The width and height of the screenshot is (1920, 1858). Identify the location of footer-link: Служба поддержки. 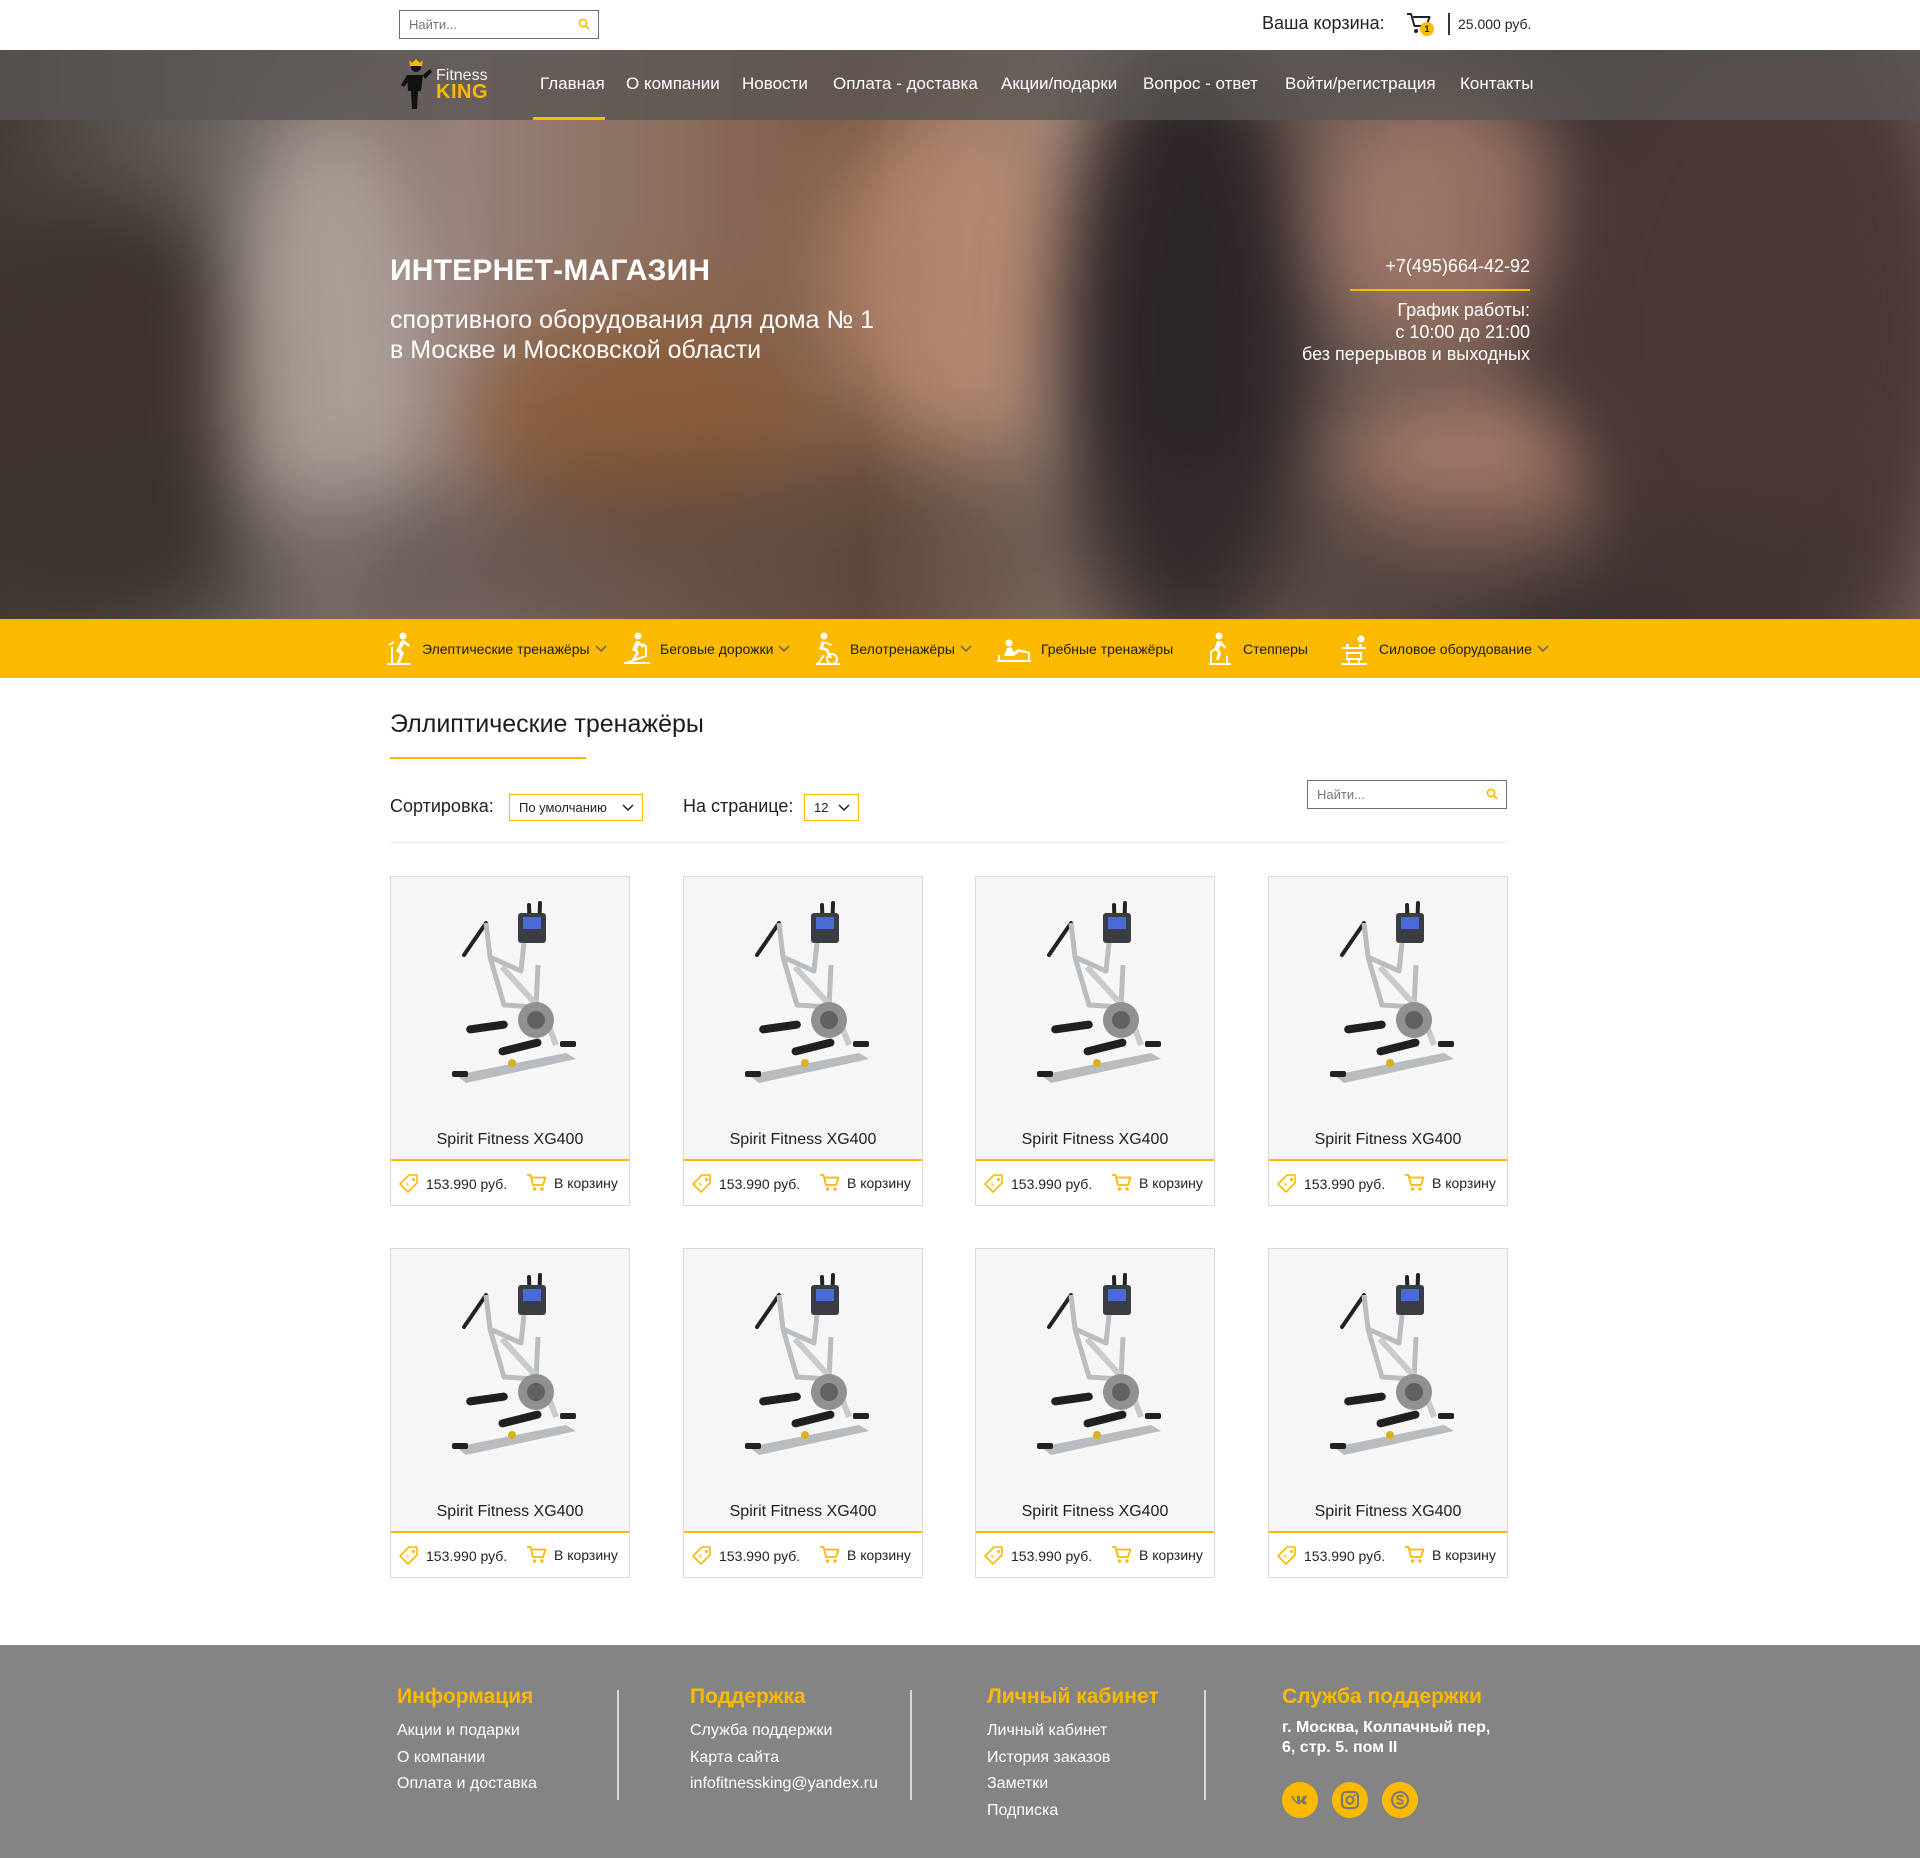
(784, 1731).